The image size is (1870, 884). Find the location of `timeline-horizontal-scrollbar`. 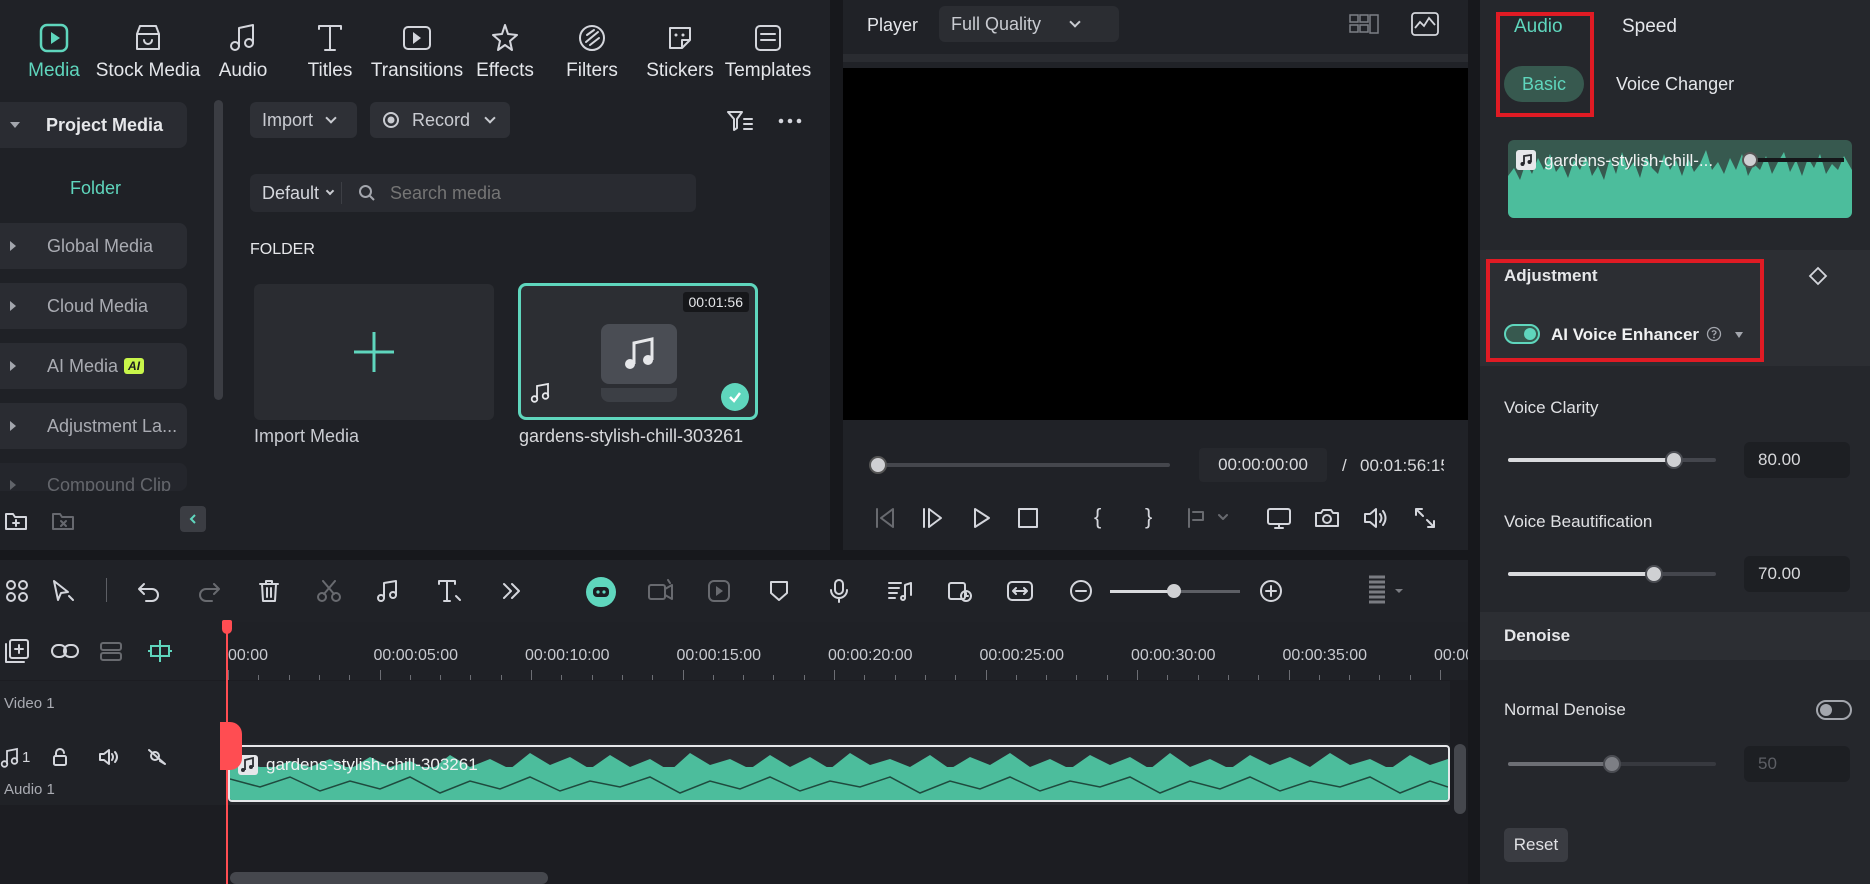

timeline-horizontal-scrollbar is located at coordinates (389, 878).